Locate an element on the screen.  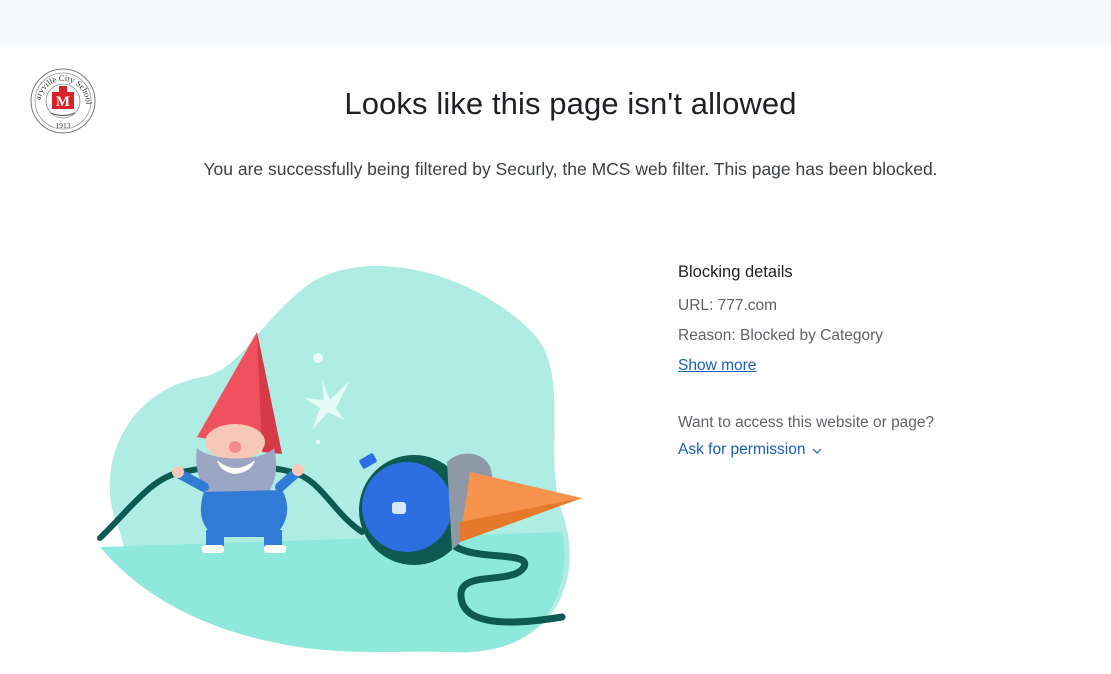
ask-permission-link: Ask for permission is located at coordinates (750, 450).